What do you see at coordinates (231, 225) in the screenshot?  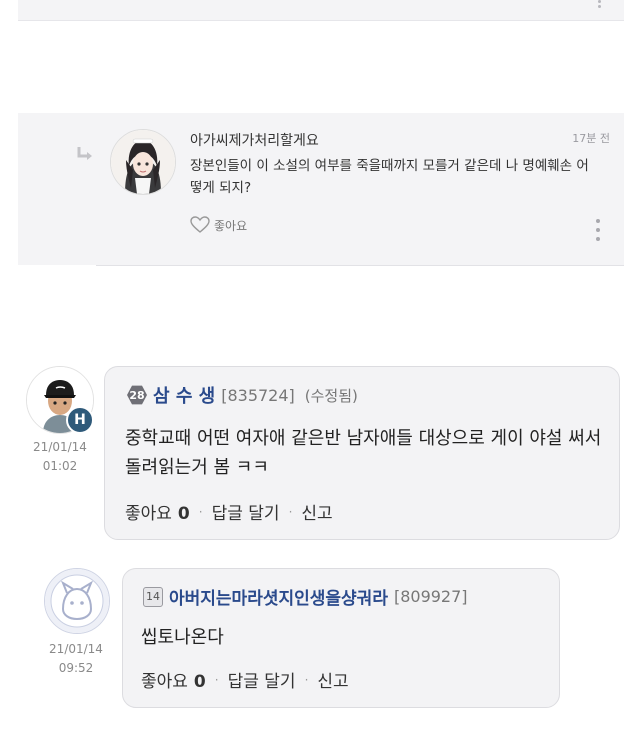 I see `reply-like-label: 좋아요` at bounding box center [231, 225].